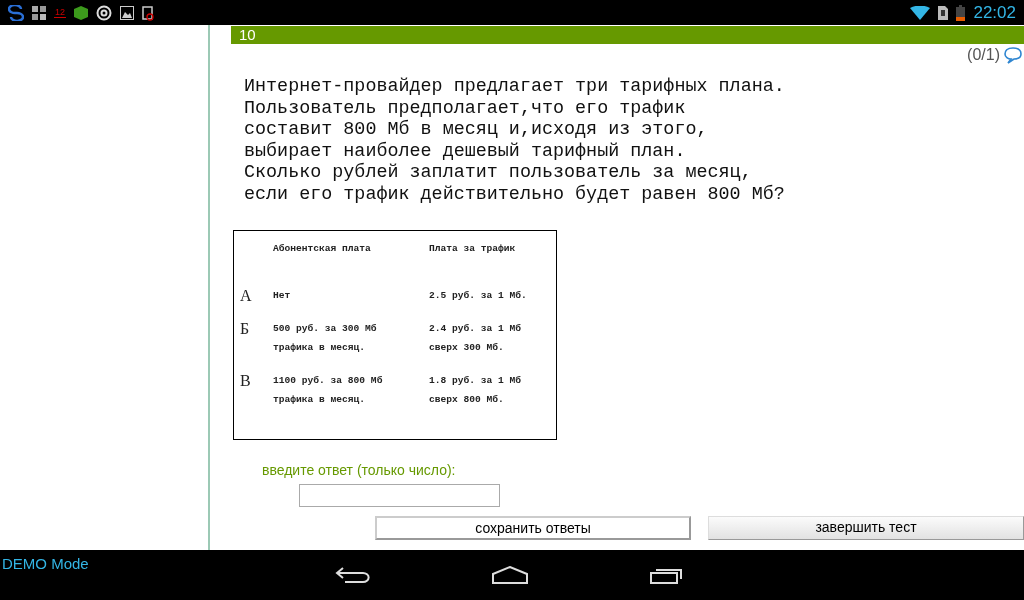 The width and height of the screenshot is (1024, 600). What do you see at coordinates (866, 527) in the screenshot?
I see `finish-button: завершить тест` at bounding box center [866, 527].